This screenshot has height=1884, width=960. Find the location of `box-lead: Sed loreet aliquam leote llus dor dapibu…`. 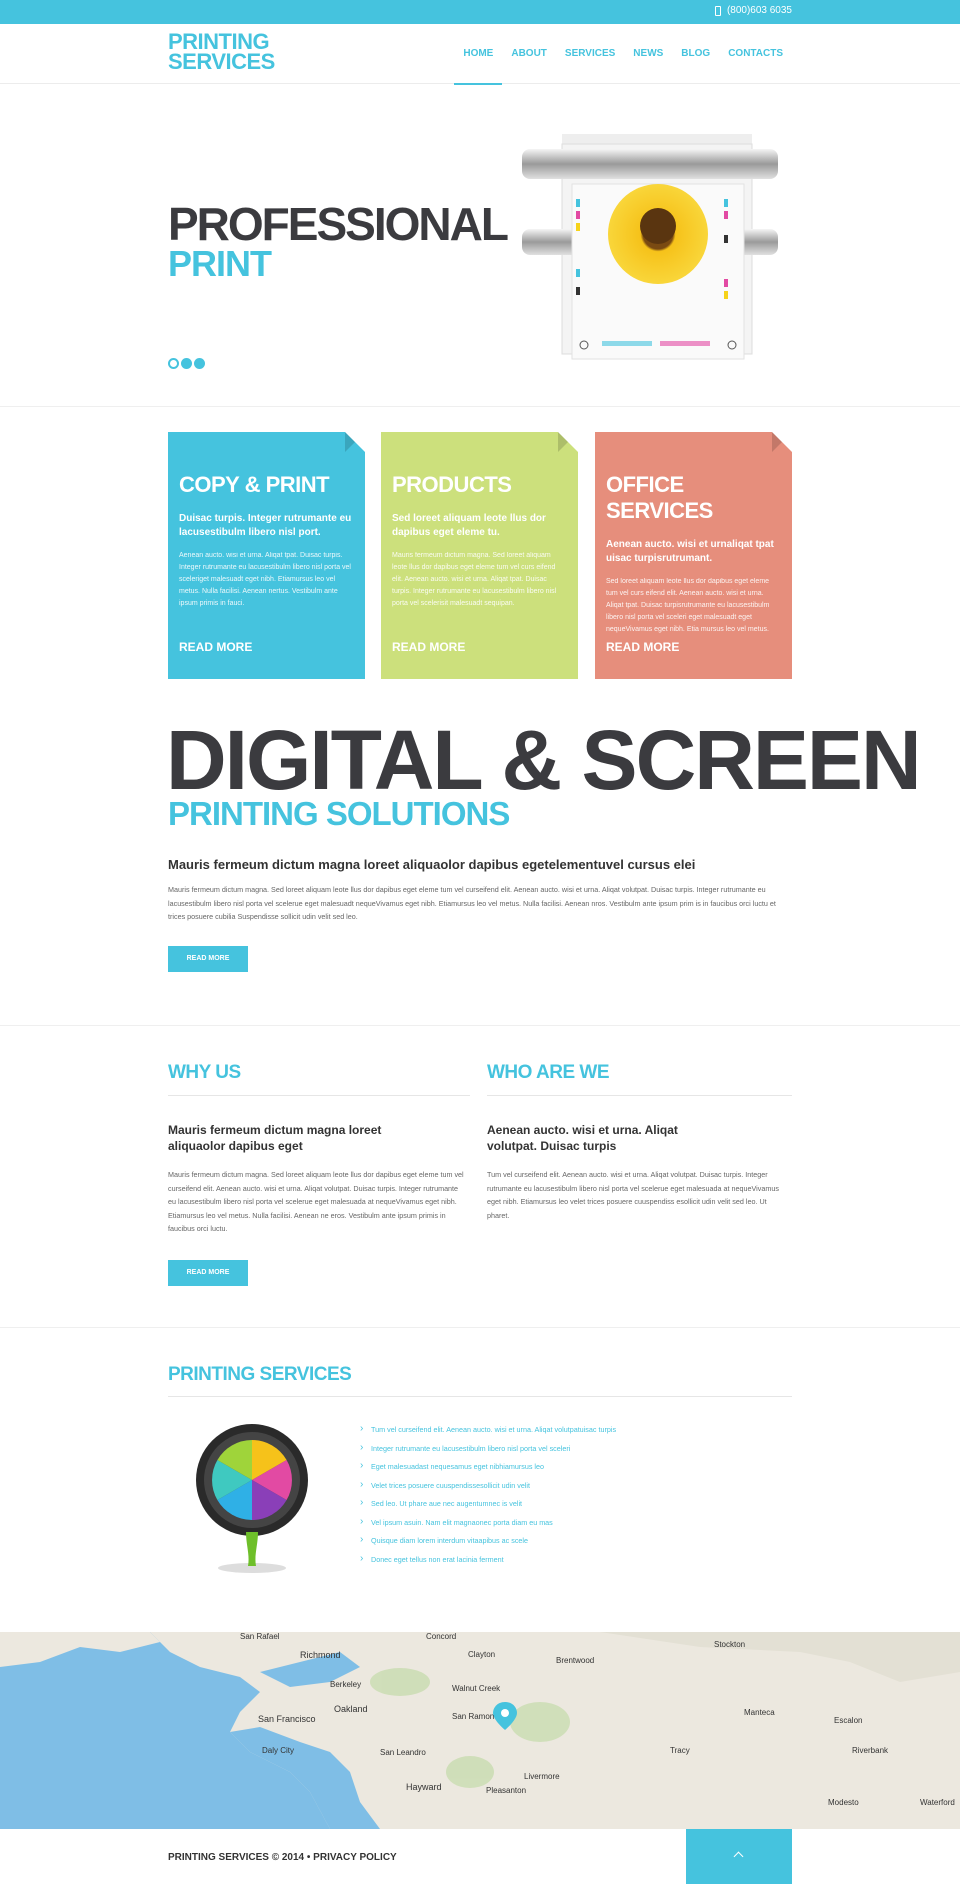

box-lead: Sed loreet aliquam leote llus dor dapibu… is located at coordinates (469, 525).